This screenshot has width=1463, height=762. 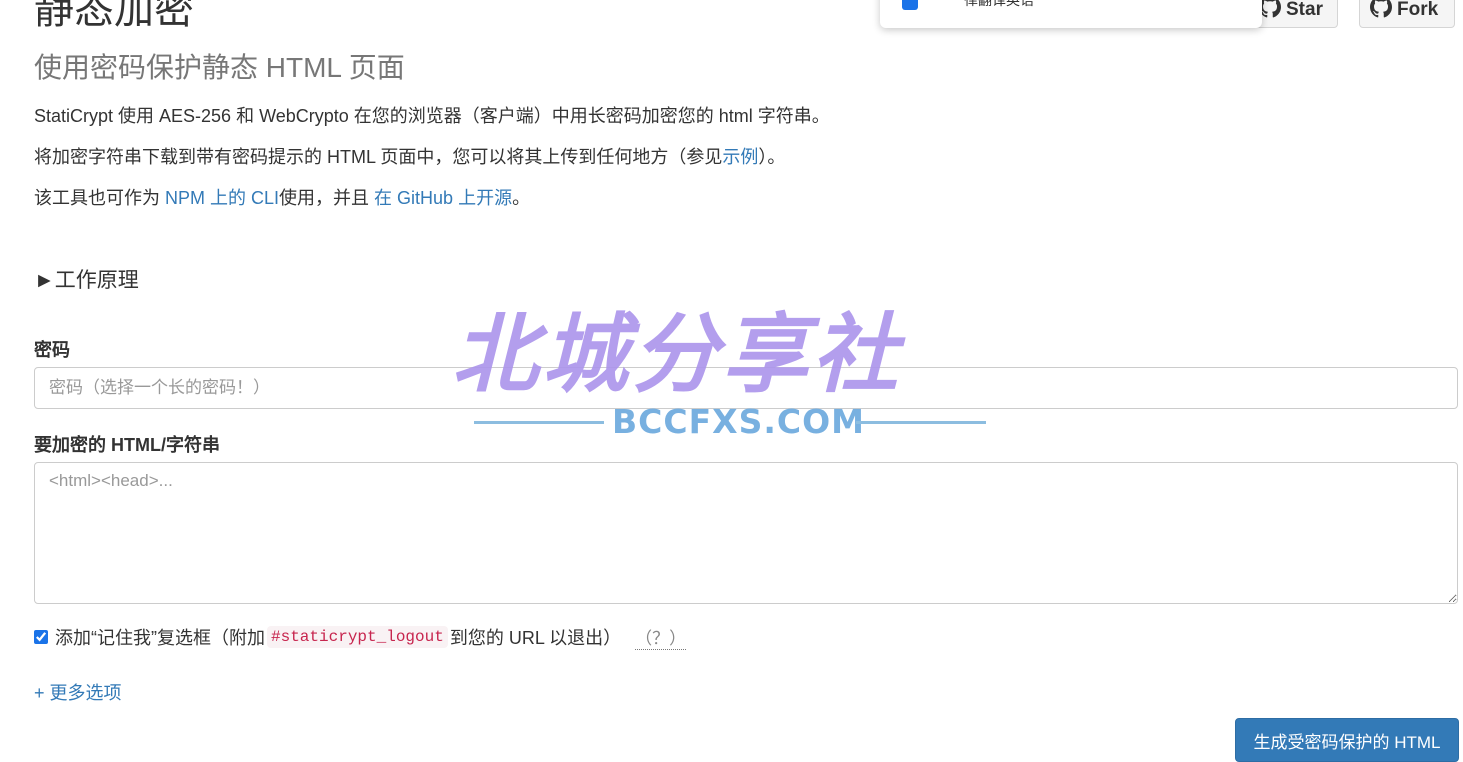 I want to click on github-fork-button: Fork, so click(x=1407, y=14).